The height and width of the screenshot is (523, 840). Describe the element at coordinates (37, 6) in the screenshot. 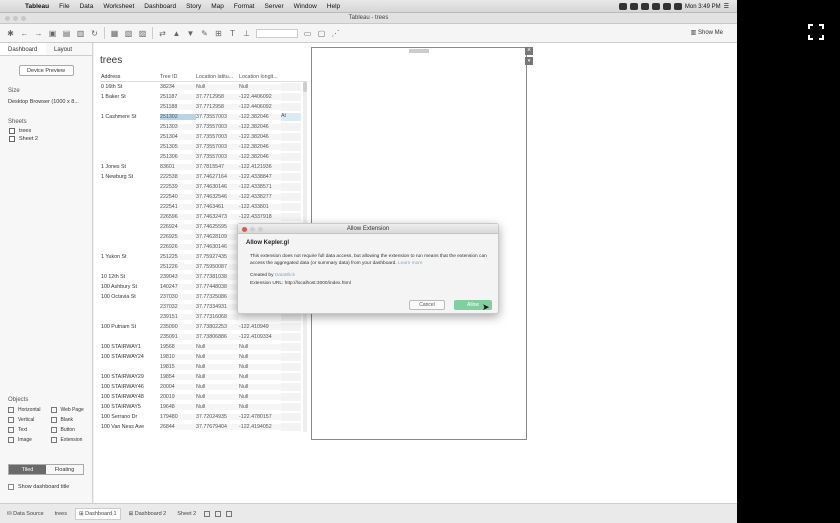

I see `menu-tableau: Tableau` at that location.